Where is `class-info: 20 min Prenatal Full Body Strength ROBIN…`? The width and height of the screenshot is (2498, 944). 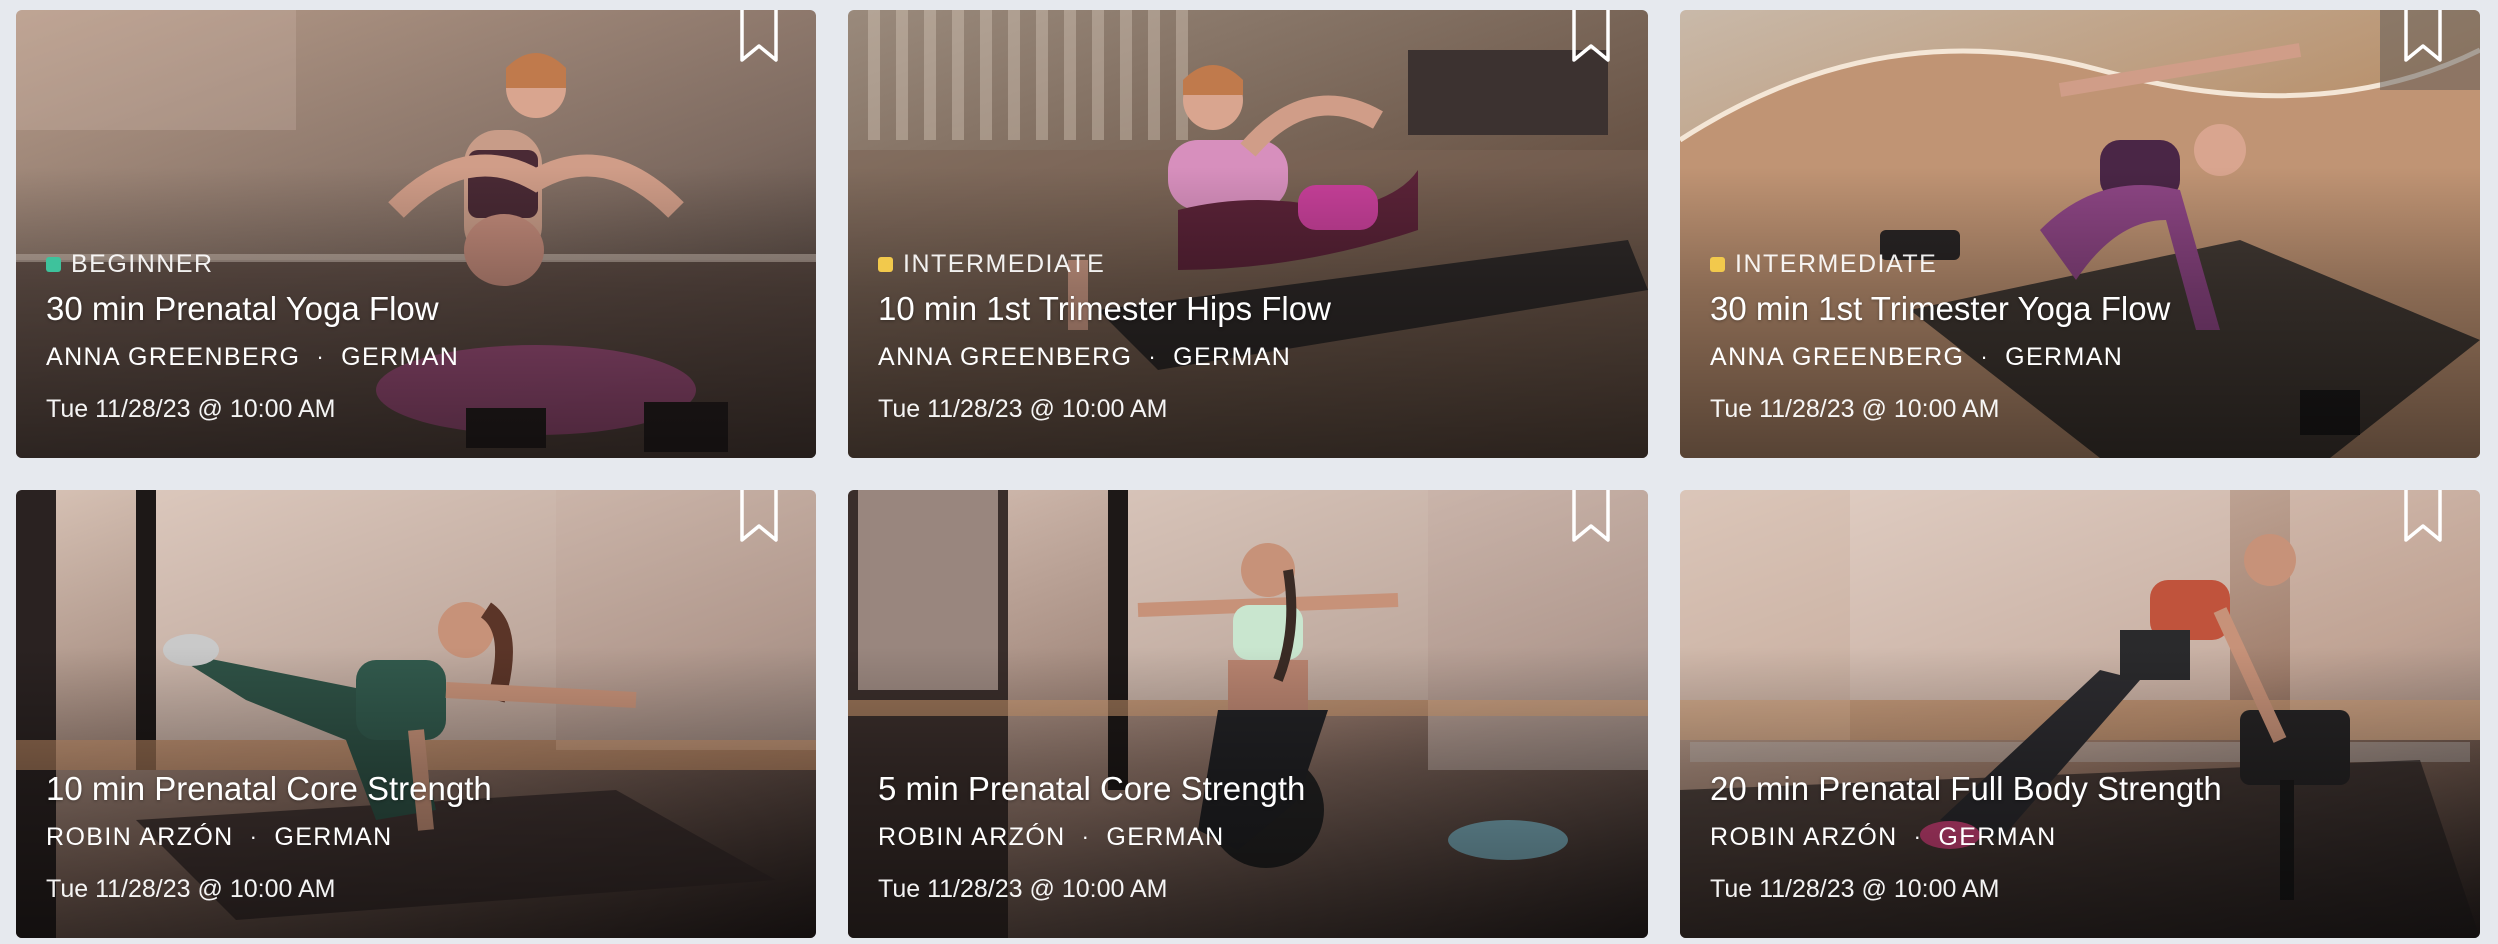
class-info: 20 min Prenatal Full Body Strength ROBIN… is located at coordinates (2080, 837).